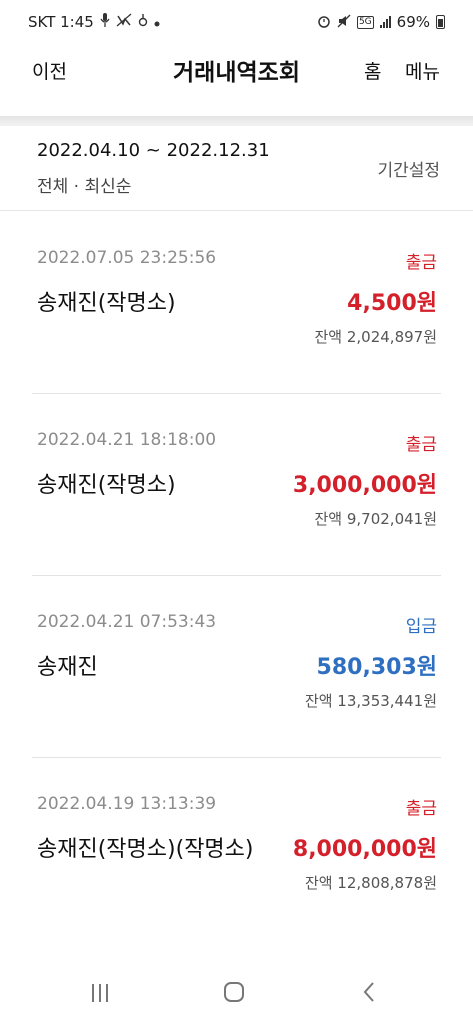 The width and height of the screenshot is (473, 1024). What do you see at coordinates (370, 883) in the screenshot?
I see `transaction-balance: 잔액 12,808,878원` at bounding box center [370, 883].